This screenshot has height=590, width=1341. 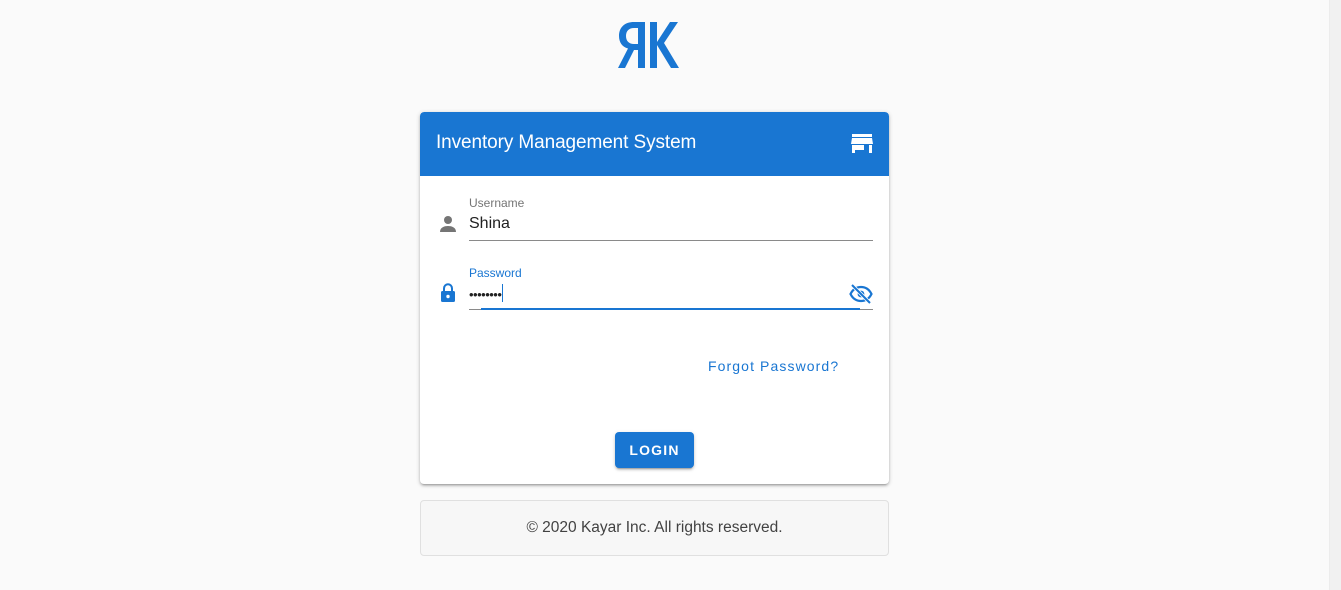 What do you see at coordinates (489, 224) in the screenshot?
I see `username-input: Shina` at bounding box center [489, 224].